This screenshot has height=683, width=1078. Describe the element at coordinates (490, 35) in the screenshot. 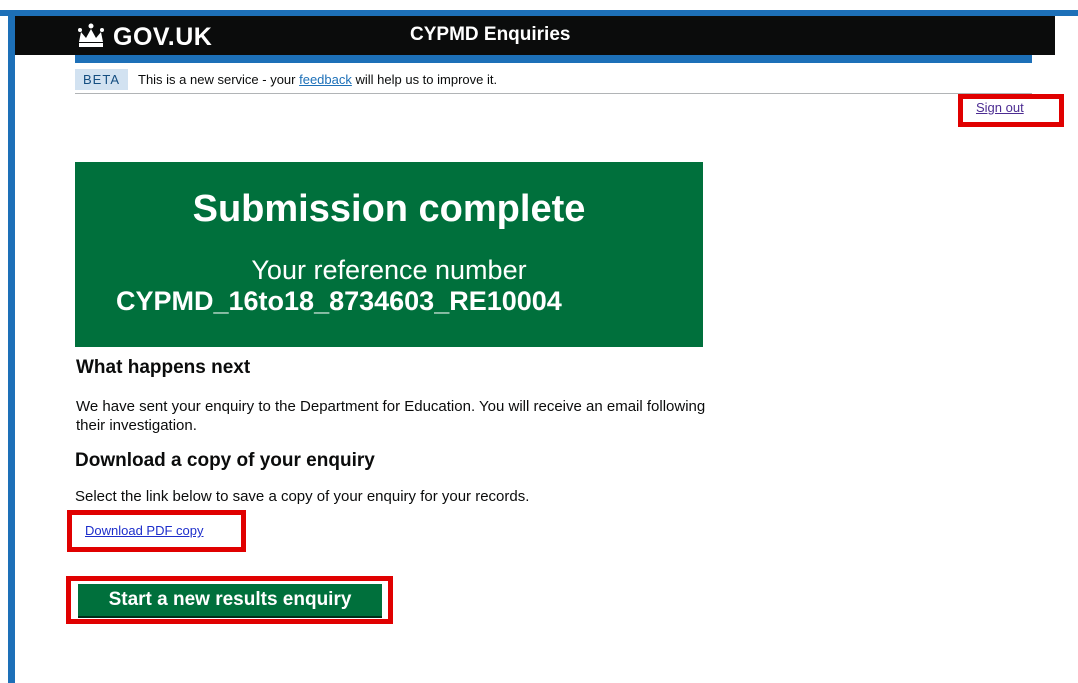

I see `service-name-link: CYPMD Enquiries` at that location.